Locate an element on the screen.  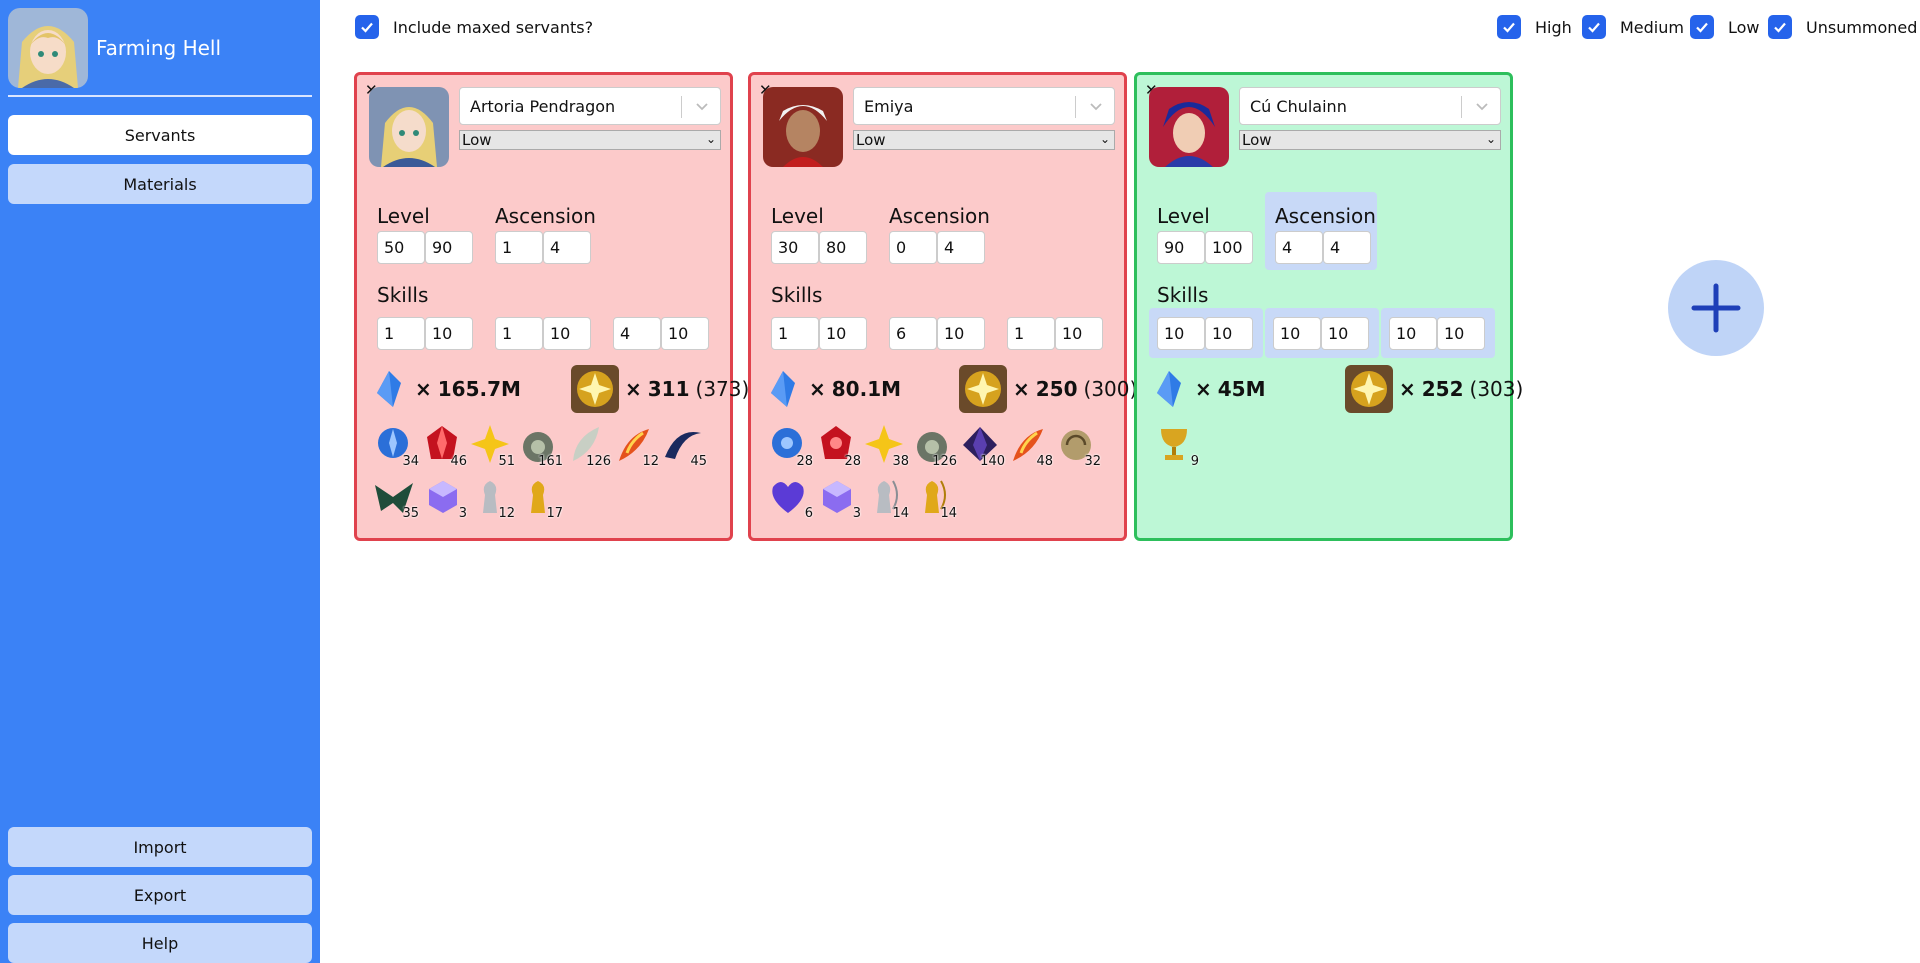
material-item: 17 is located at coordinates (540, 498).